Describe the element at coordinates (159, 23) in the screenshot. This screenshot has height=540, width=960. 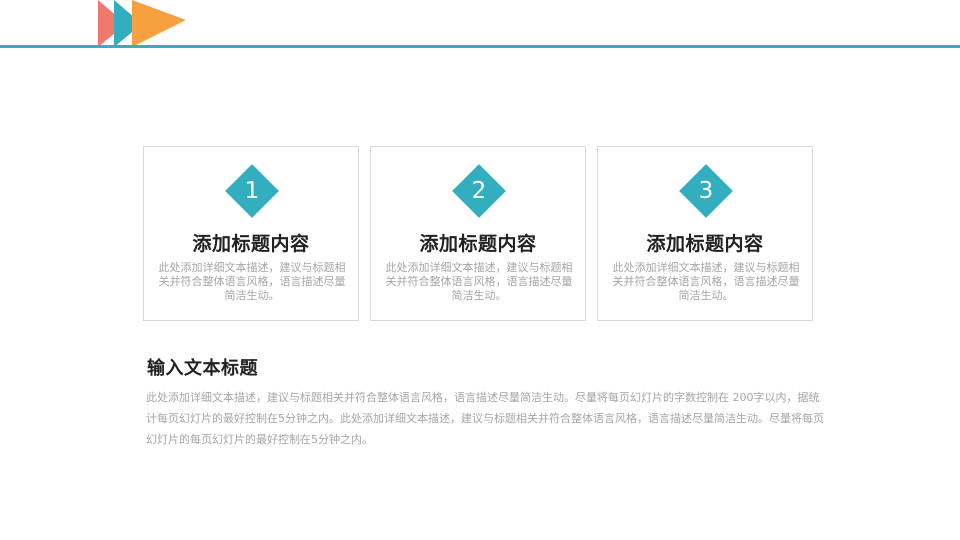
I see `orange-triangle` at that location.